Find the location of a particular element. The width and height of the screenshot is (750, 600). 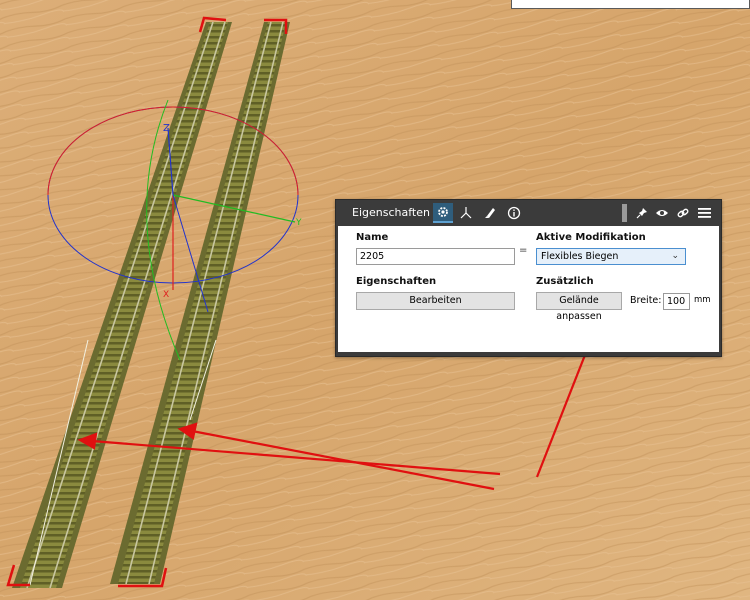

pin-icon is located at coordinates (642, 213).